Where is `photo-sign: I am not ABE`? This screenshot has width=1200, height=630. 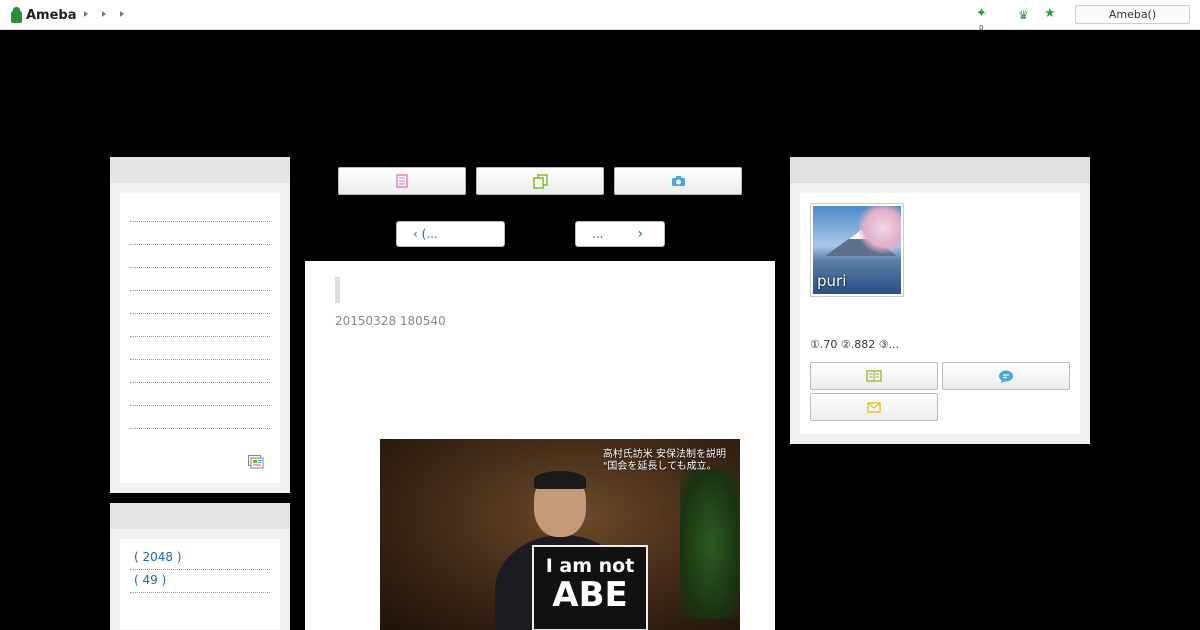 photo-sign: I am not ABE is located at coordinates (590, 587).